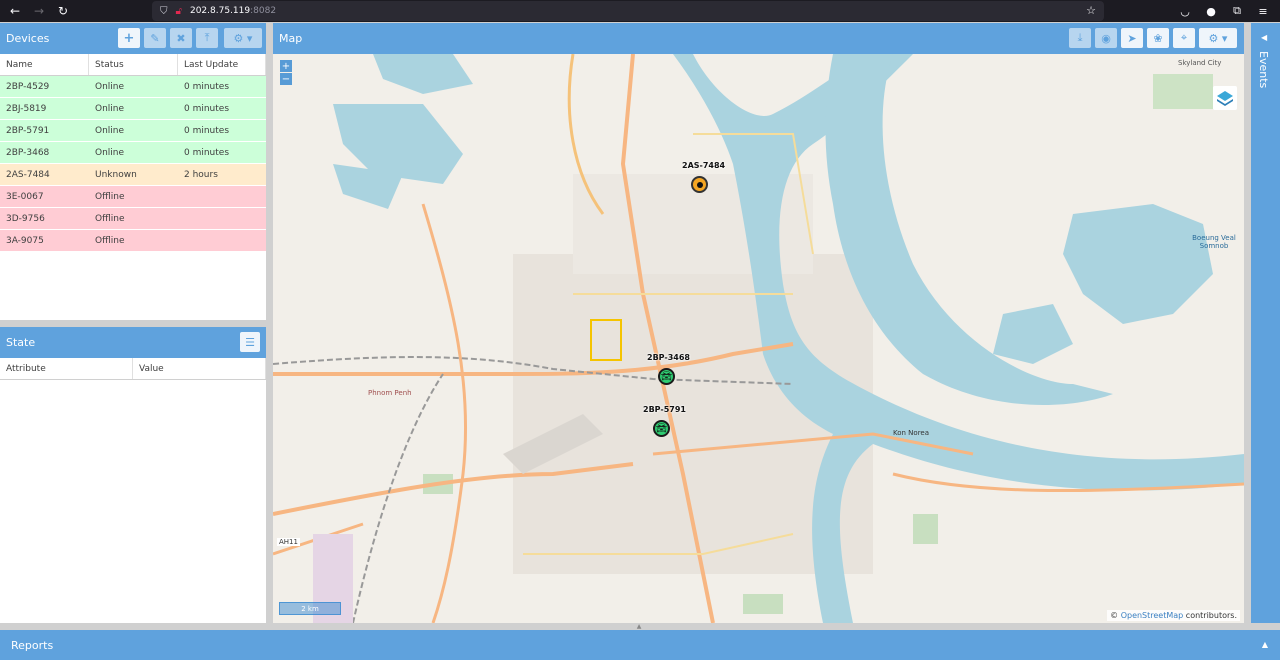 The width and height of the screenshot is (1280, 660). I want to click on device-status: Offline, so click(110, 240).